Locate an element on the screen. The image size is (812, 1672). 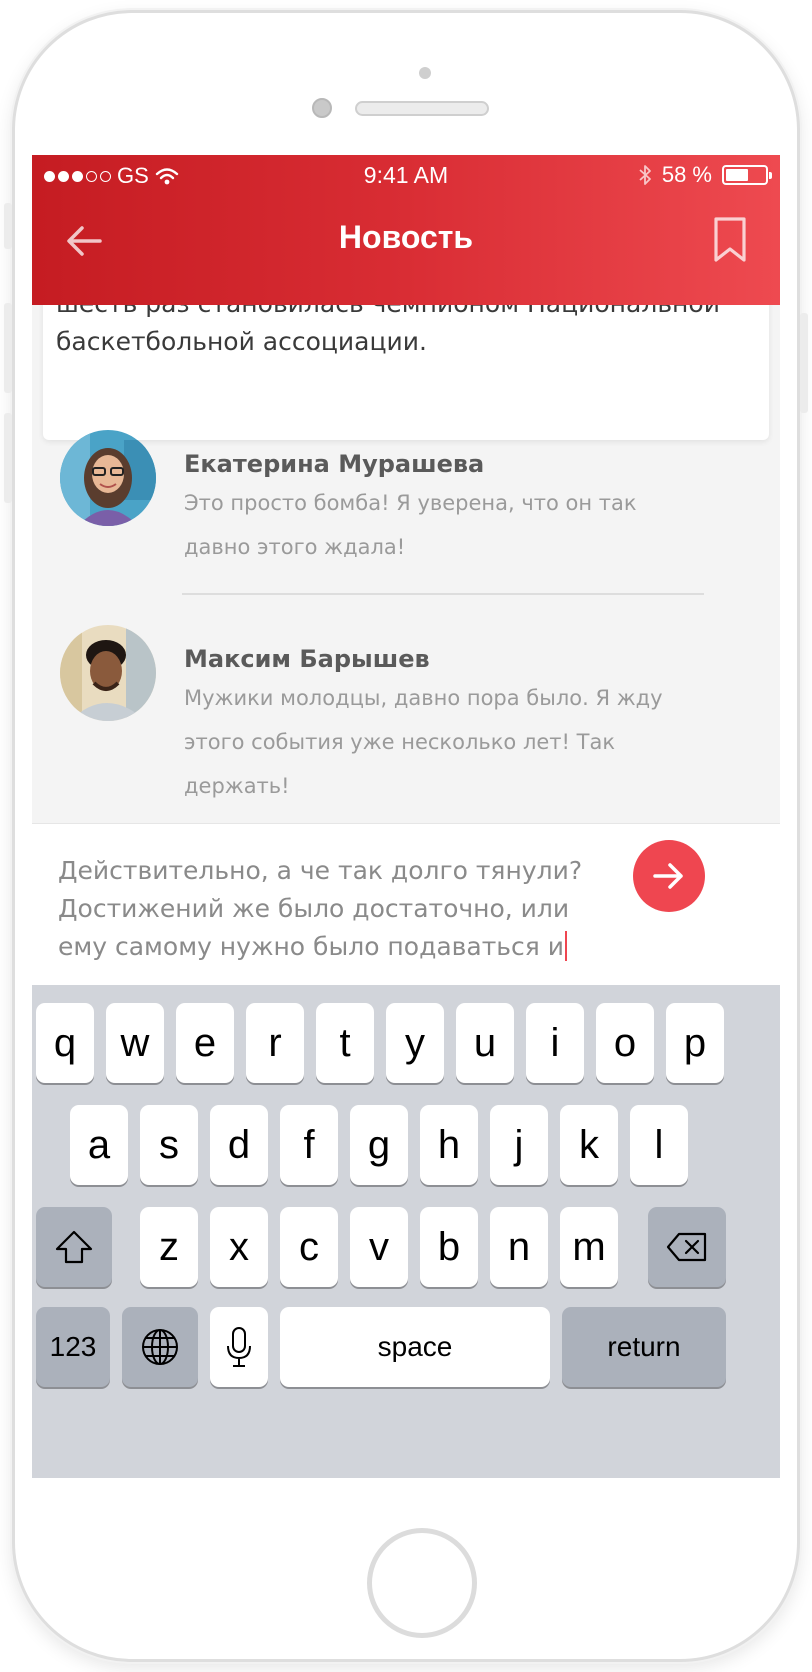
shift-key is located at coordinates (74, 1247).